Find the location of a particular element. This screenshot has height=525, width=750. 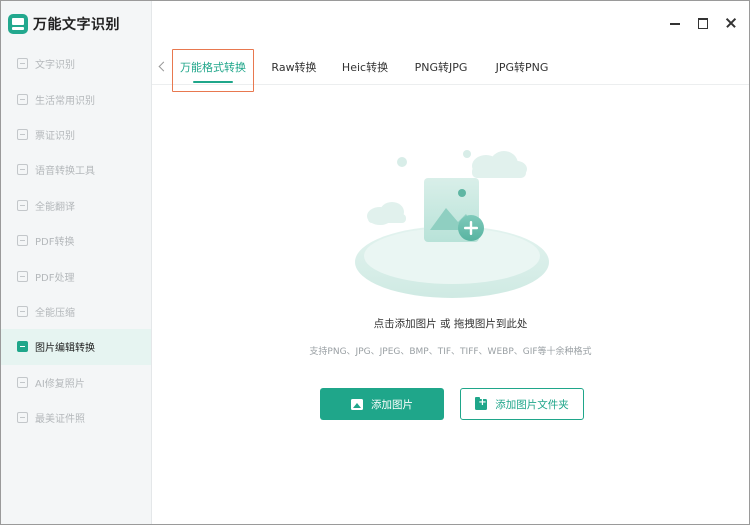

ai-repair-icon is located at coordinates (22, 382).